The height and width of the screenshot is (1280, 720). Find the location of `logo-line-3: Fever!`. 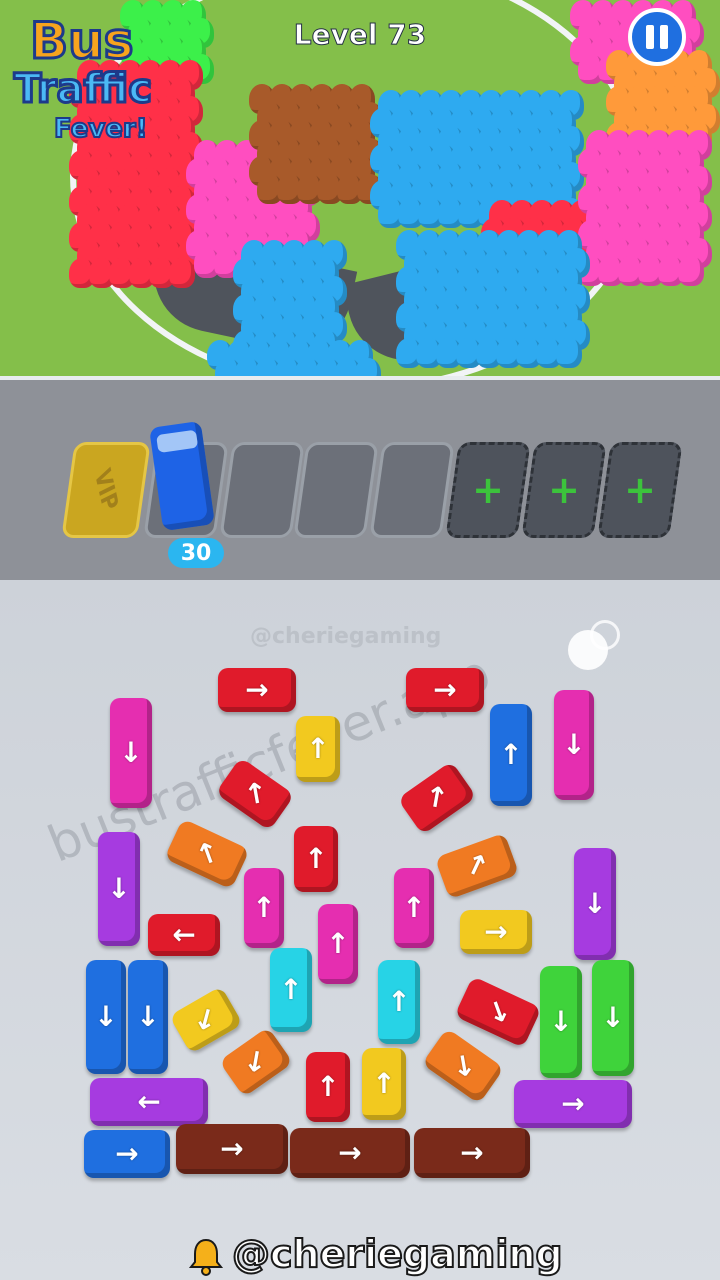

logo-line-3: Fever! is located at coordinates (101, 129).